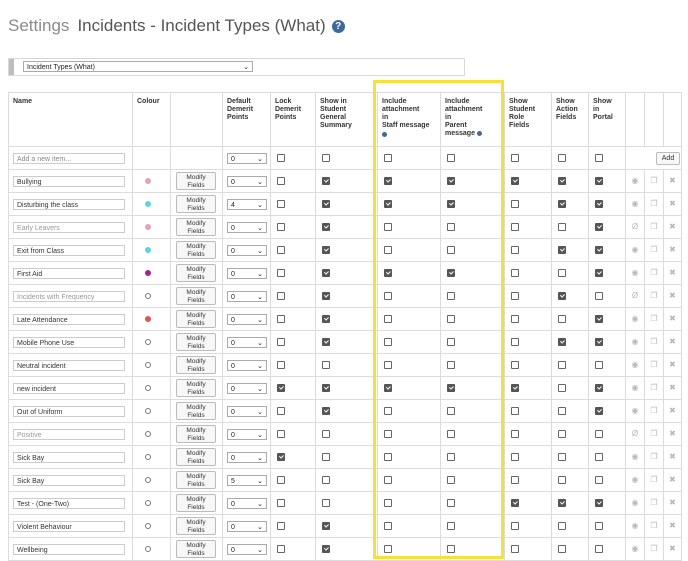 The width and height of the screenshot is (688, 561). Describe the element at coordinates (69, 273) in the screenshot. I see `item-name-input: First Aid` at that location.